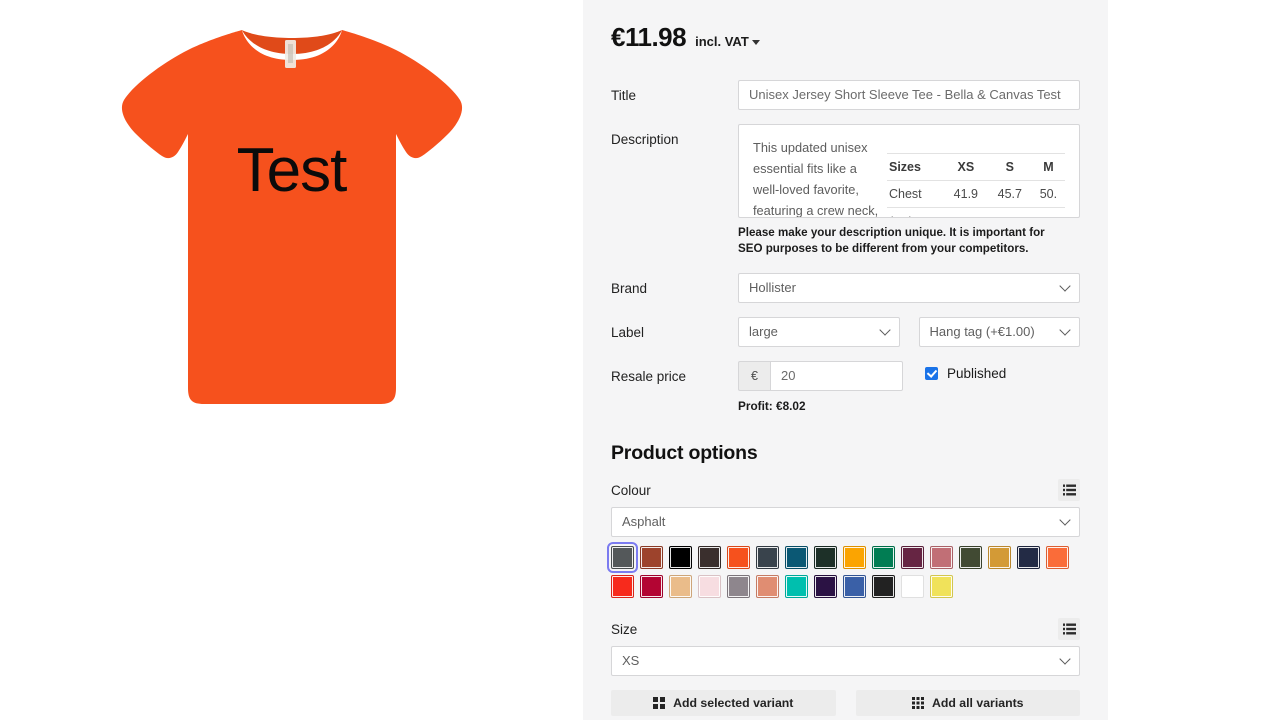 The width and height of the screenshot is (1280, 720). I want to click on resale-price-row: Resale price € 20 Published, so click(845, 376).